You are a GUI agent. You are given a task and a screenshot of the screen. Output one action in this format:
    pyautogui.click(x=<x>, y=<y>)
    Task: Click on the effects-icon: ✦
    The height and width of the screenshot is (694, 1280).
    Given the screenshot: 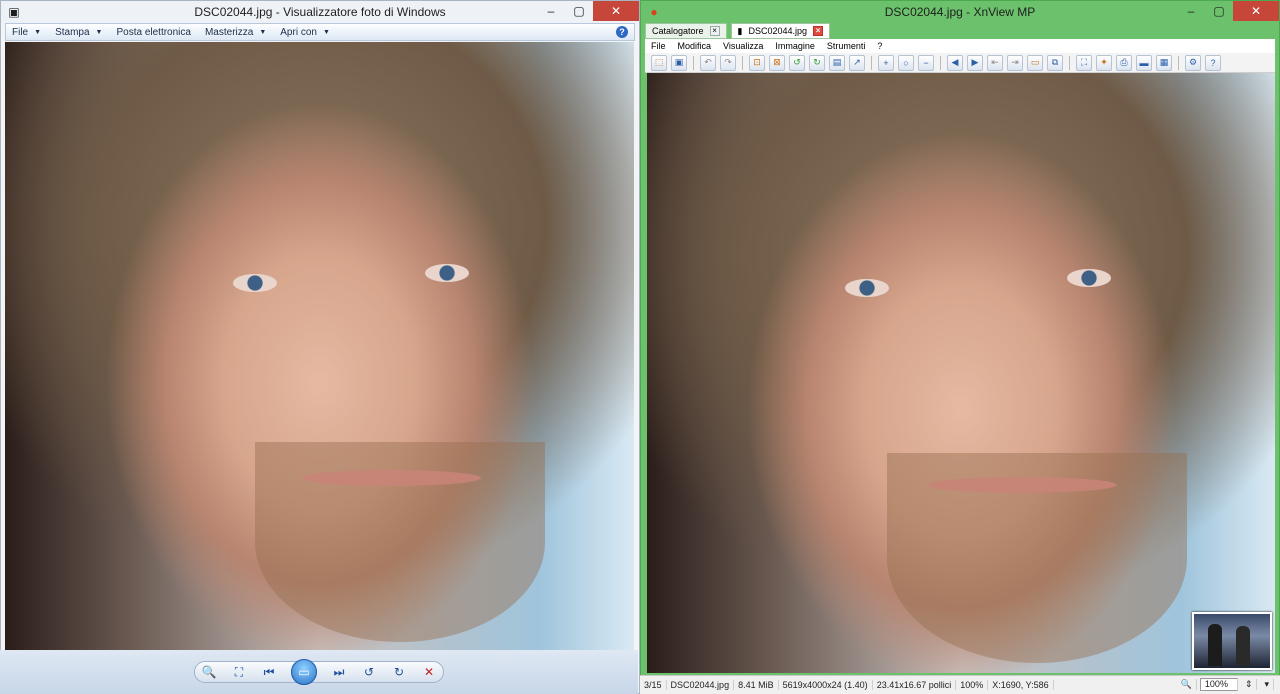 What is the action you would take?
    pyautogui.click(x=1104, y=62)
    